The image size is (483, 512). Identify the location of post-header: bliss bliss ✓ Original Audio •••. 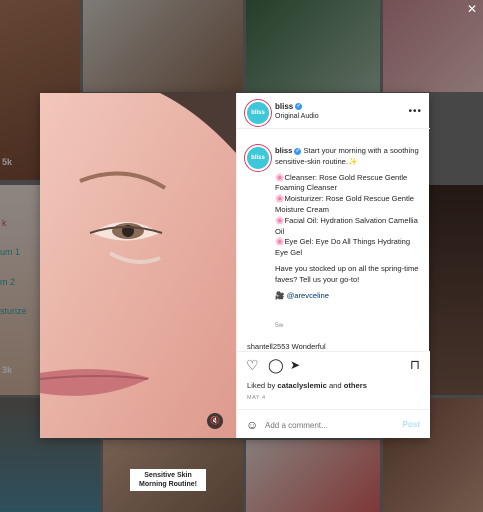
(333, 111).